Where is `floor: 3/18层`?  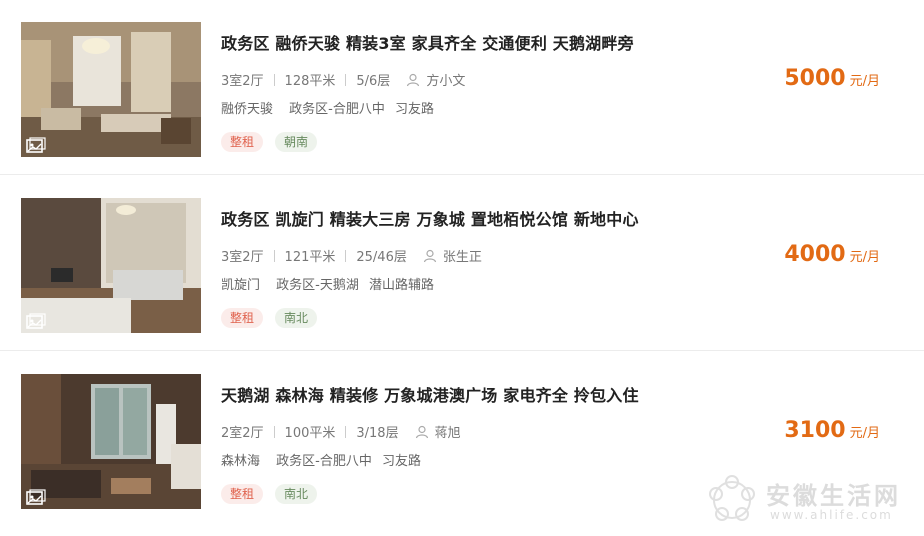 floor: 3/18层 is located at coordinates (377, 433).